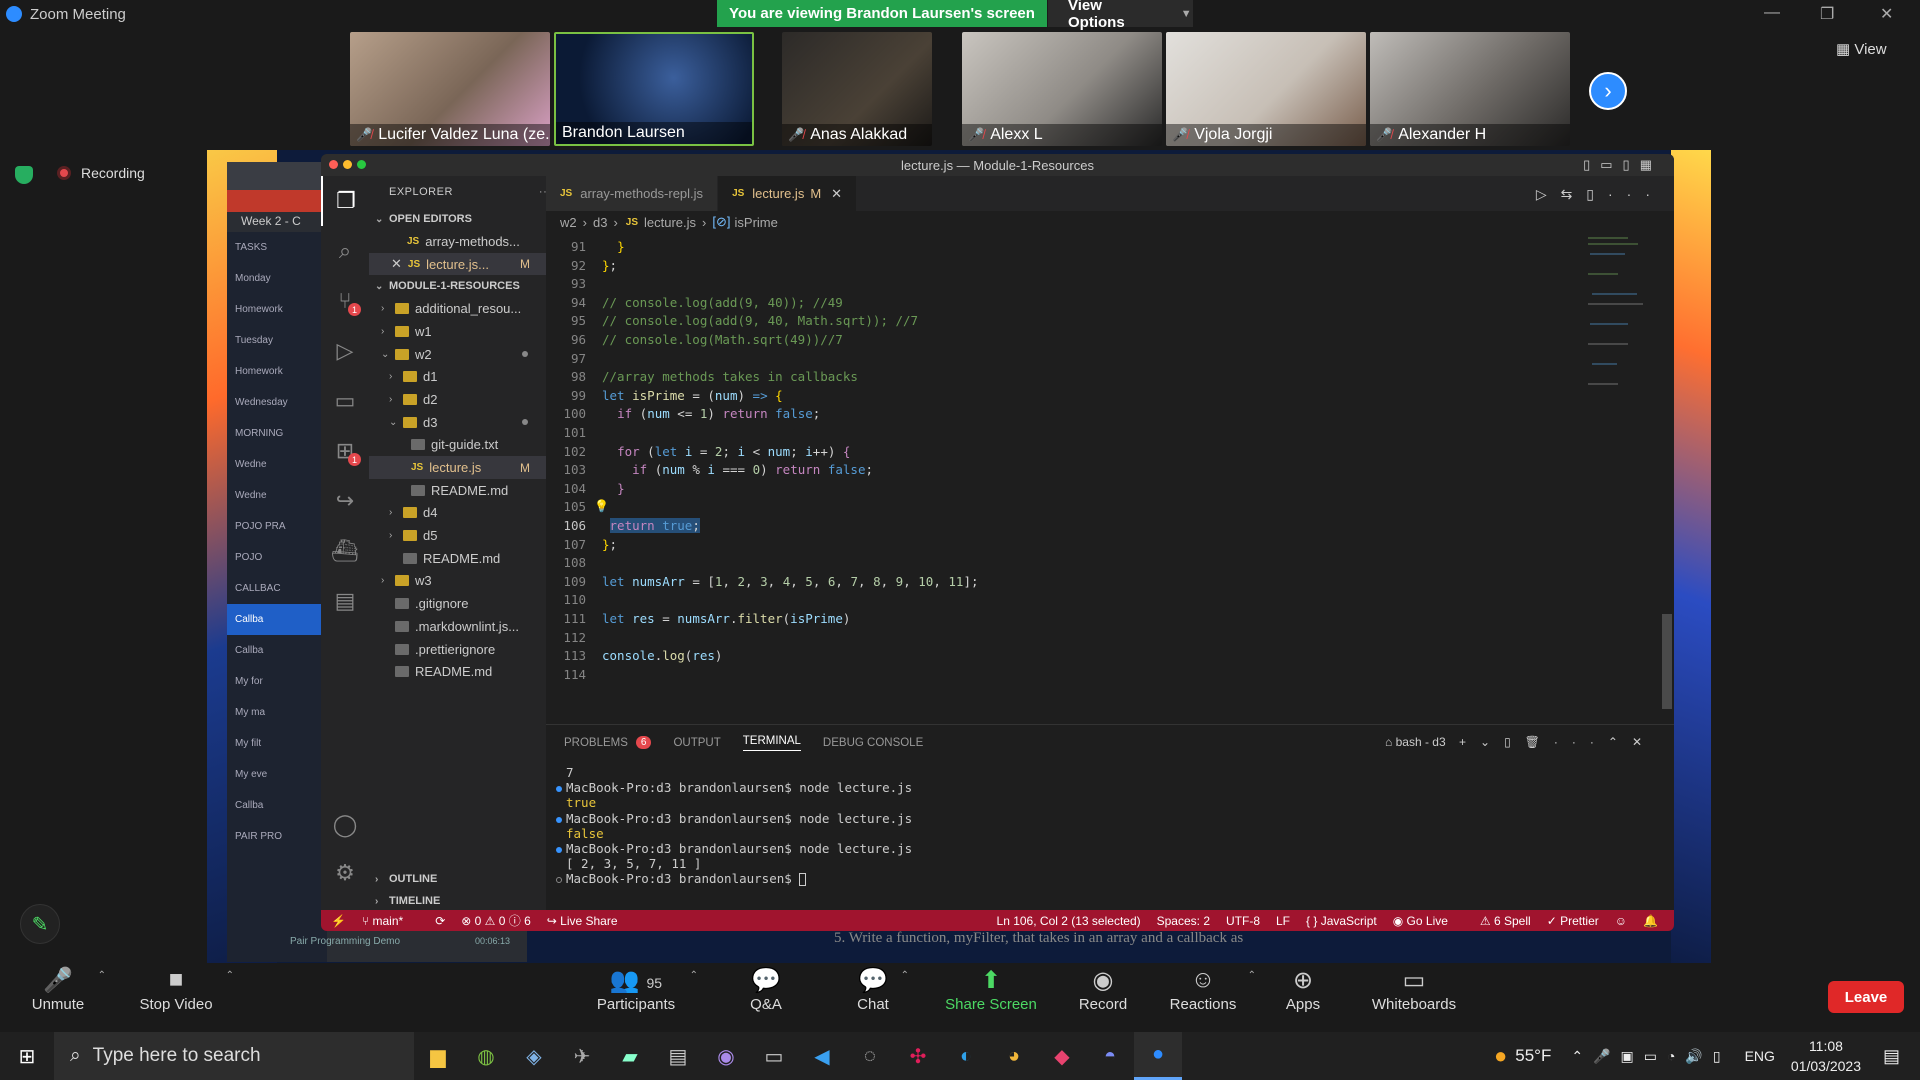 The height and width of the screenshot is (1080, 1920). Describe the element at coordinates (1760, 1056) in the screenshot. I see `language-indicator: ENG` at that location.